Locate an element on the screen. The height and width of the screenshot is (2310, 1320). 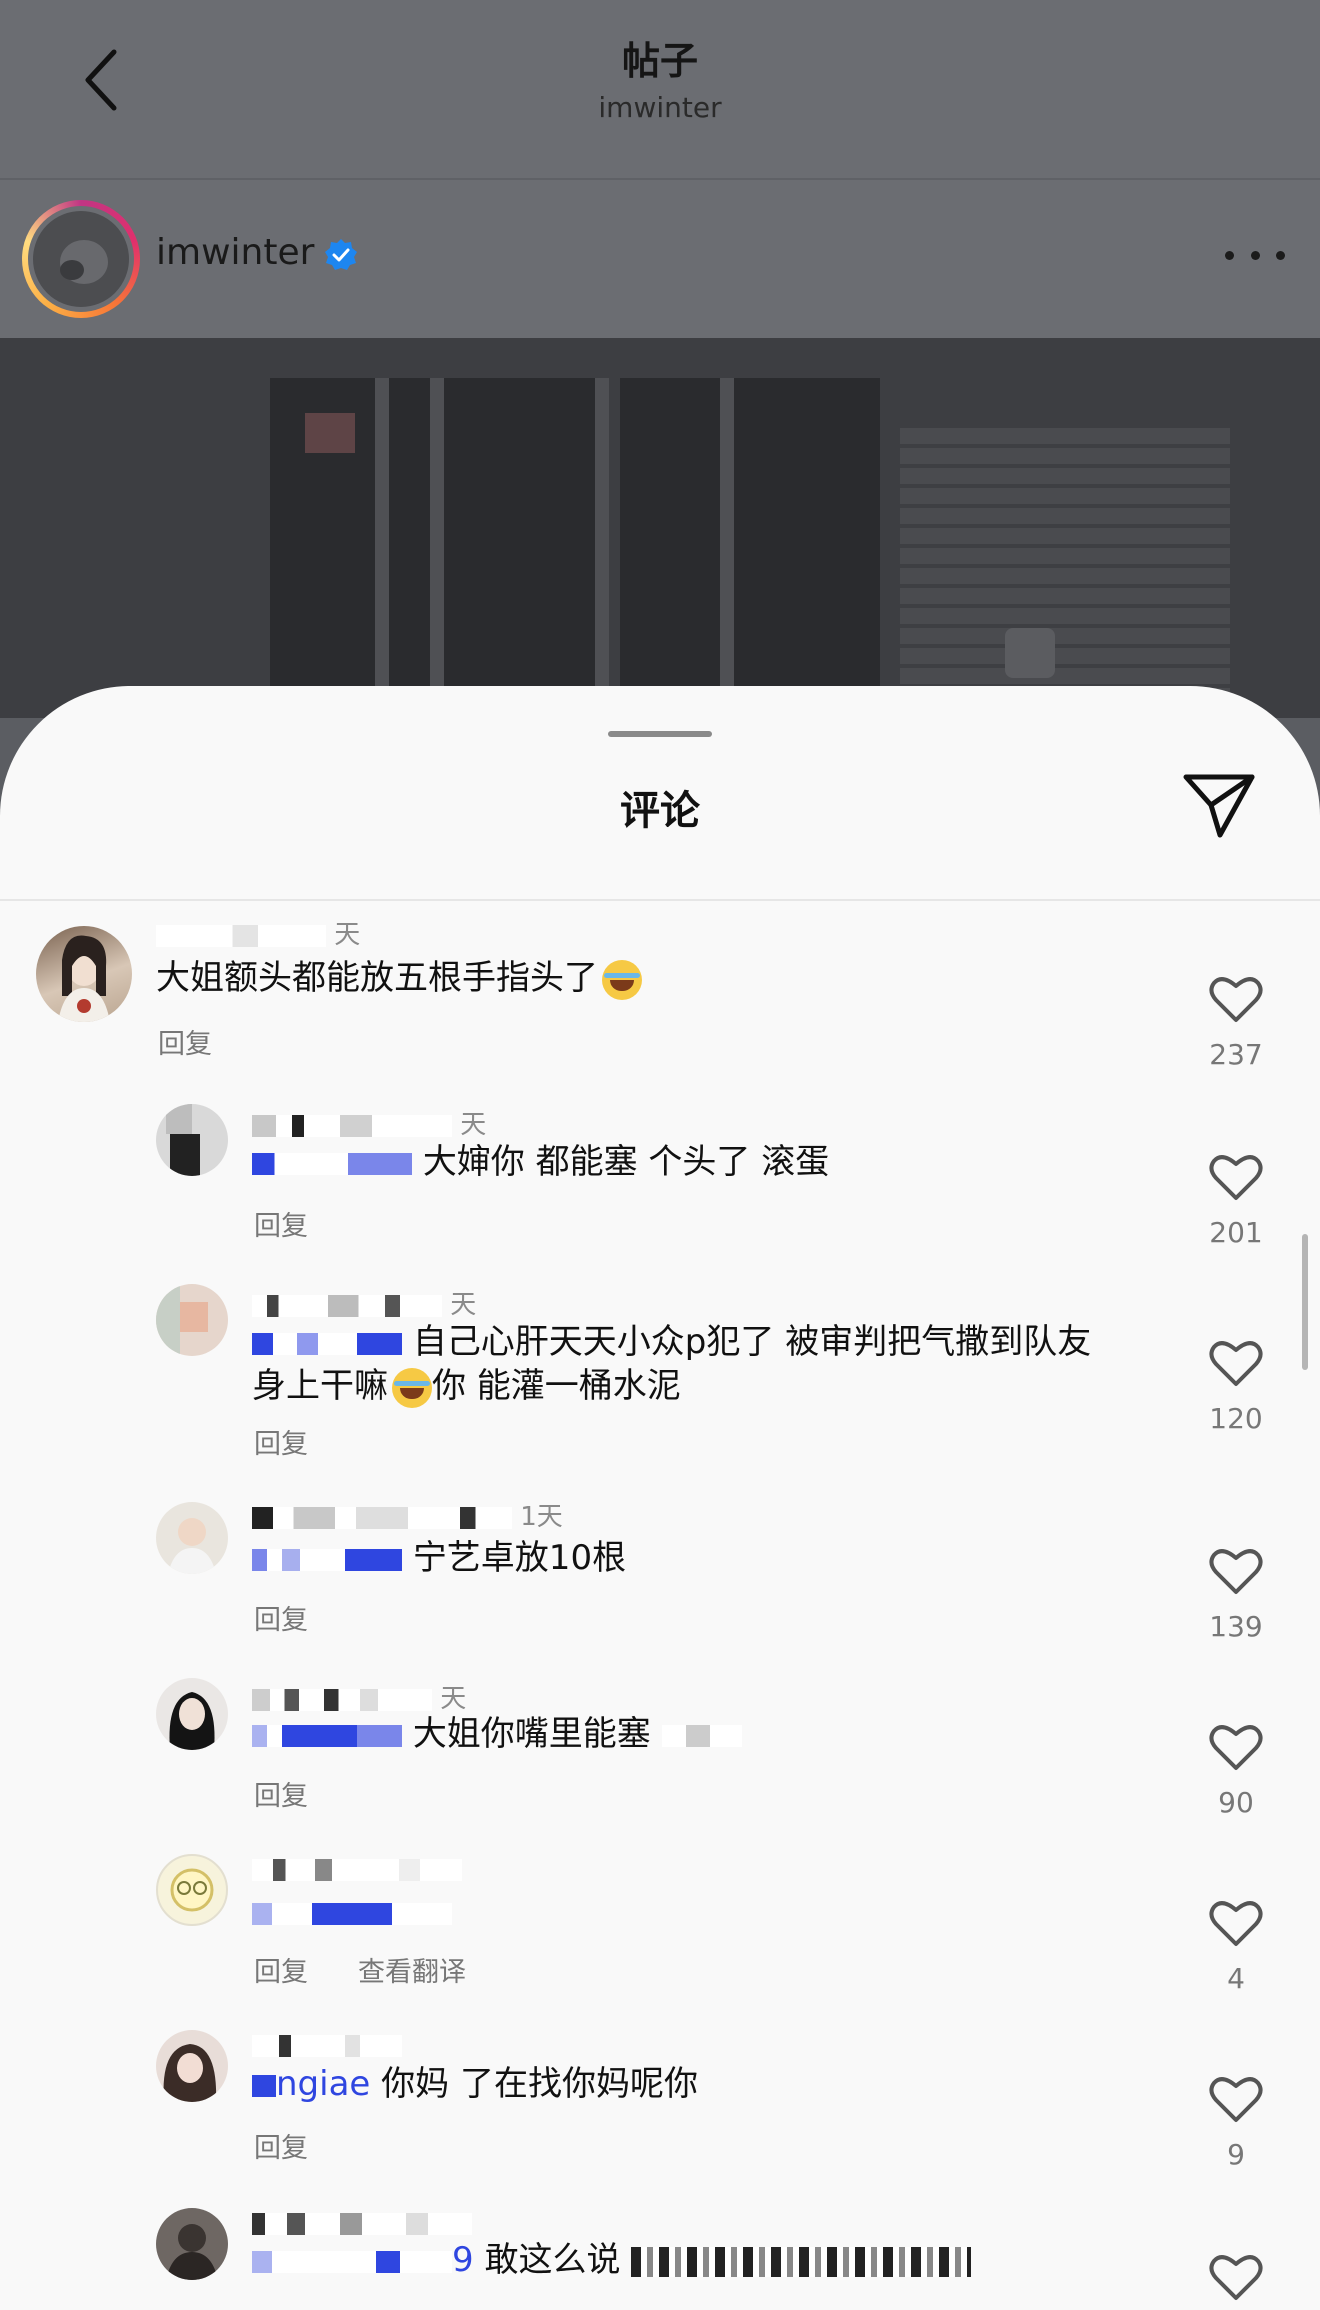
author-avatar is located at coordinates (81, 259).